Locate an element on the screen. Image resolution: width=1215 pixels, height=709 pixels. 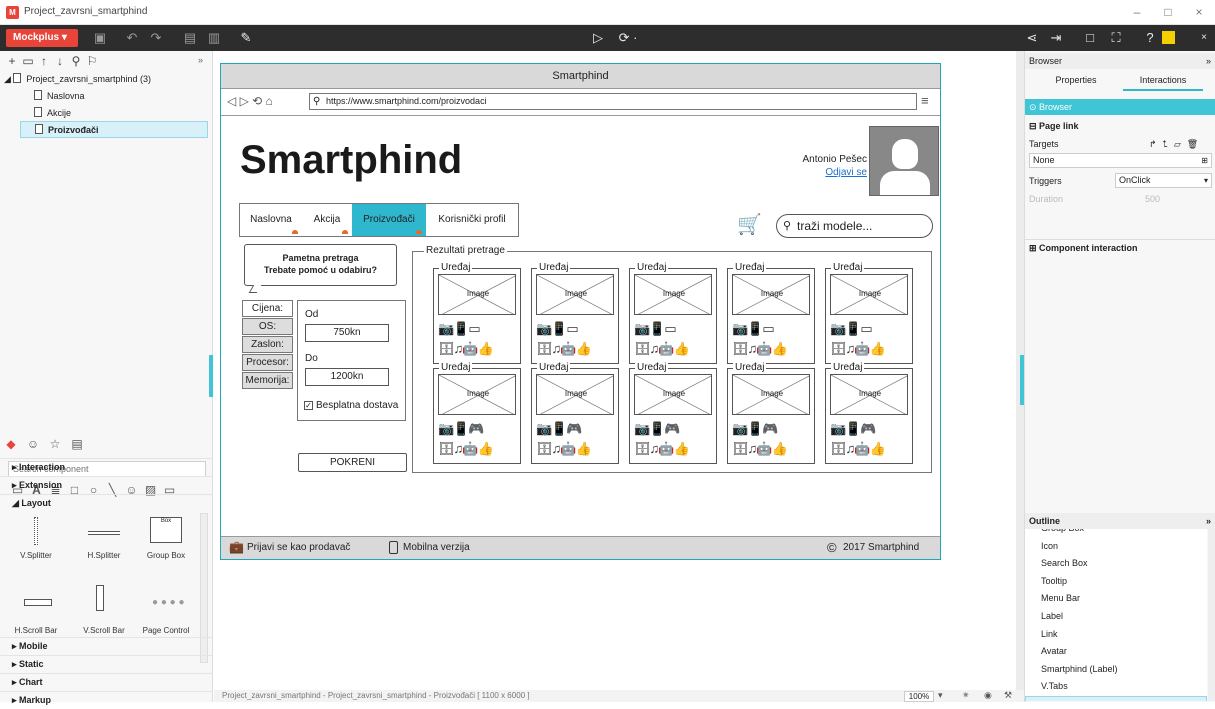
cart-icon: 🛒 is located at coordinates (749, 225).